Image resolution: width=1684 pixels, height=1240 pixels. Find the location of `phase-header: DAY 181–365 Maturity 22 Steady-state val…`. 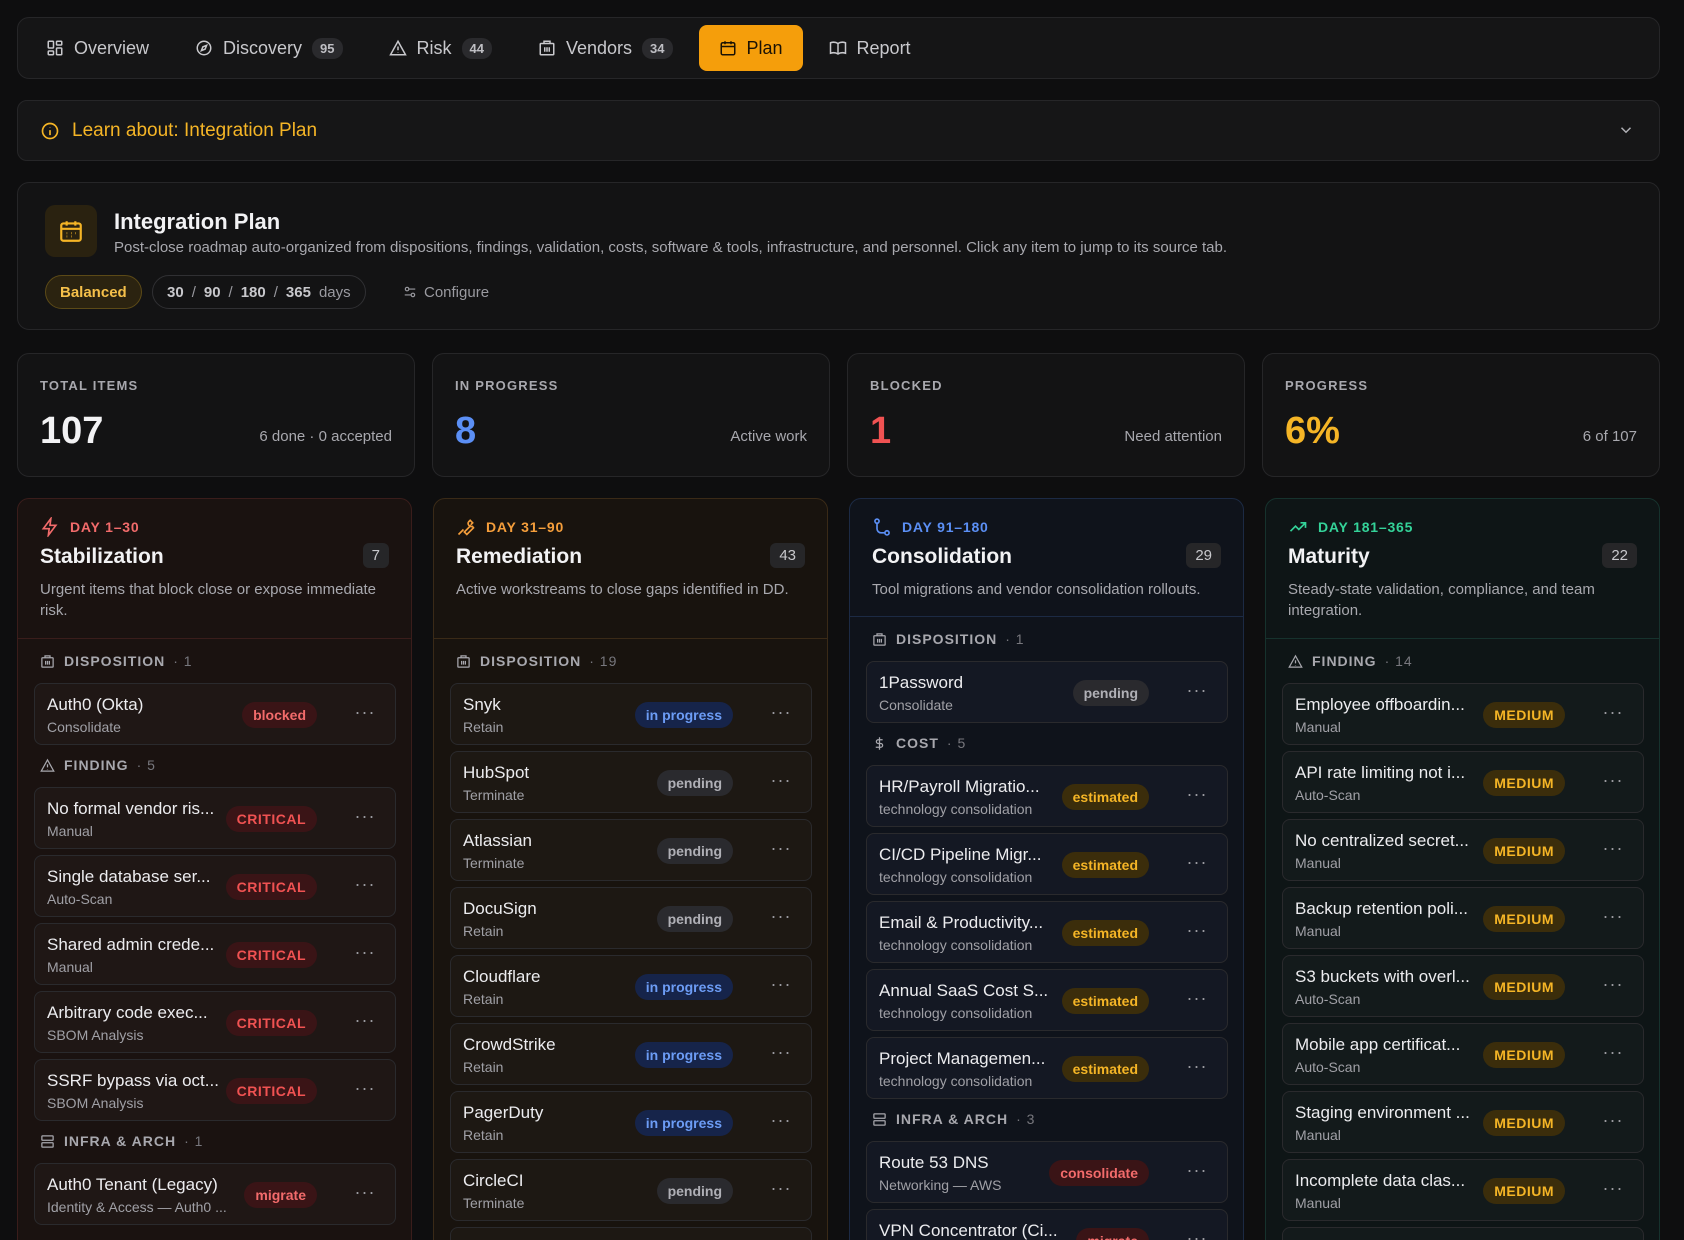

phase-header: DAY 181–365 Maturity 22 Steady-state val… is located at coordinates (1462, 569).